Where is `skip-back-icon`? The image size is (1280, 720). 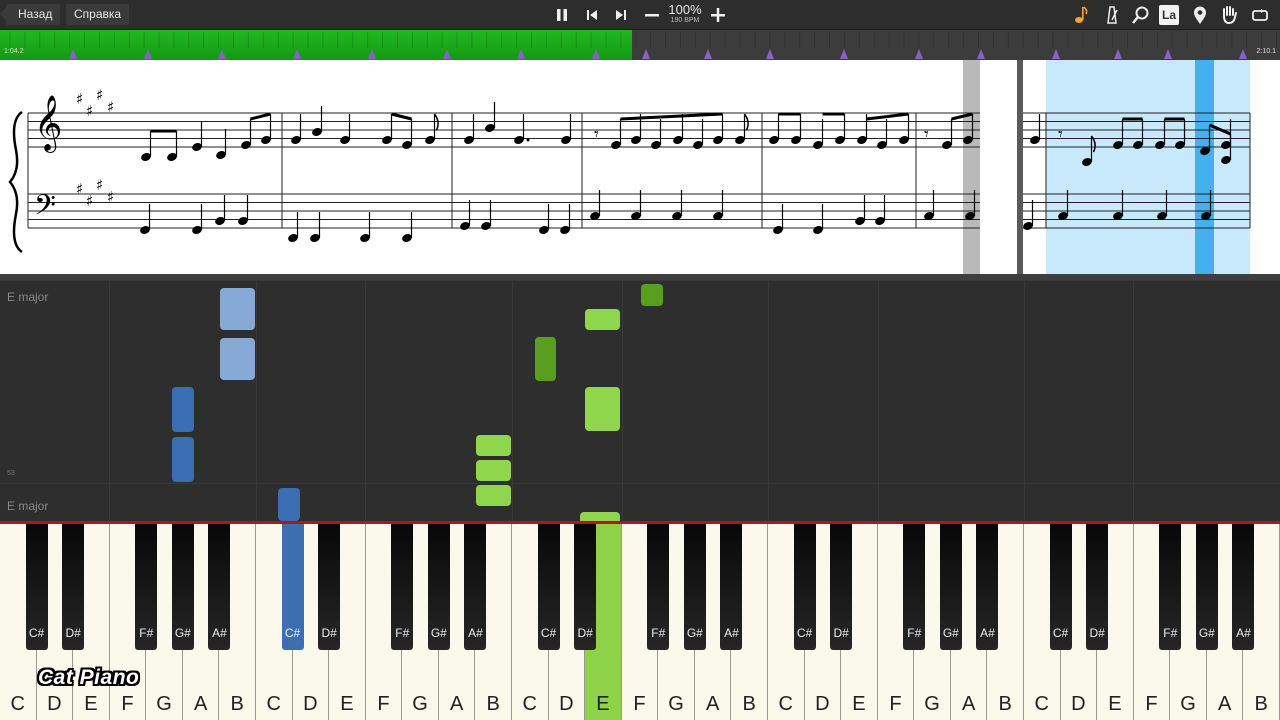
skip-back-icon is located at coordinates (592, 15).